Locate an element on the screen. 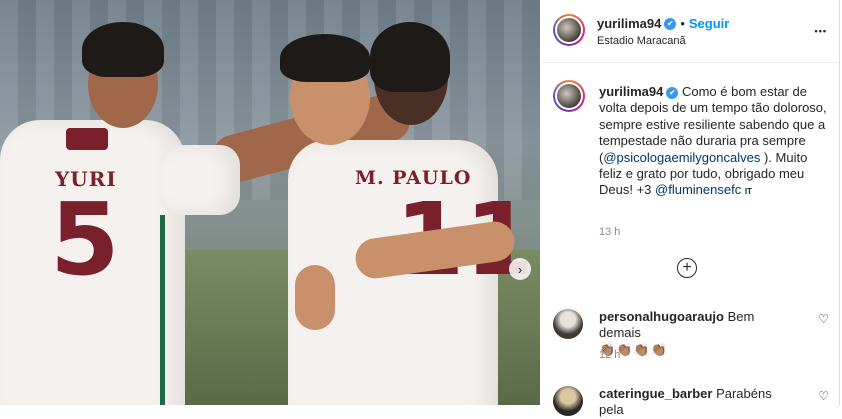 Image resolution: width=842 pixels, height=419 pixels. player-middle-hair is located at coordinates (325, 58).